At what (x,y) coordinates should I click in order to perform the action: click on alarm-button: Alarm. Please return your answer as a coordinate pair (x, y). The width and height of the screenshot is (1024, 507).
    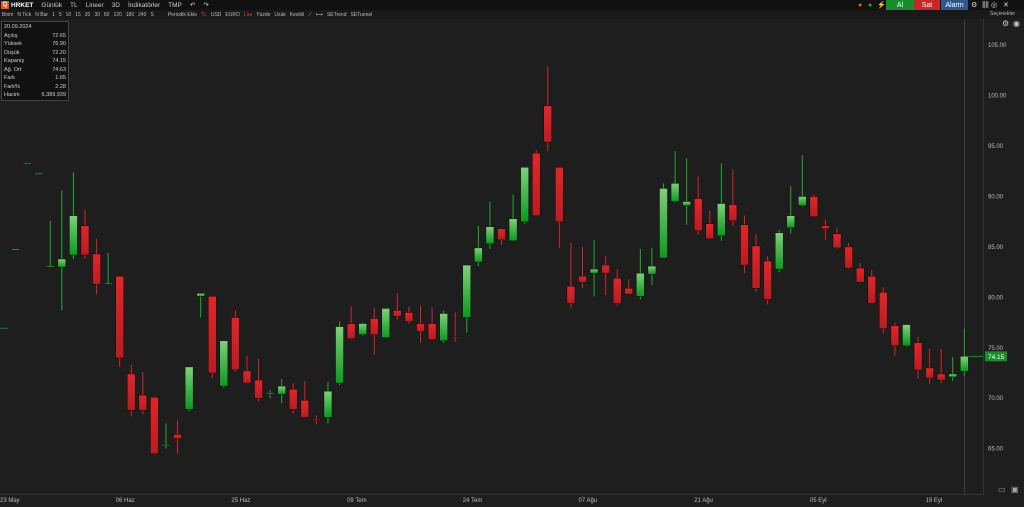
    Looking at the image, I should click on (954, 5).